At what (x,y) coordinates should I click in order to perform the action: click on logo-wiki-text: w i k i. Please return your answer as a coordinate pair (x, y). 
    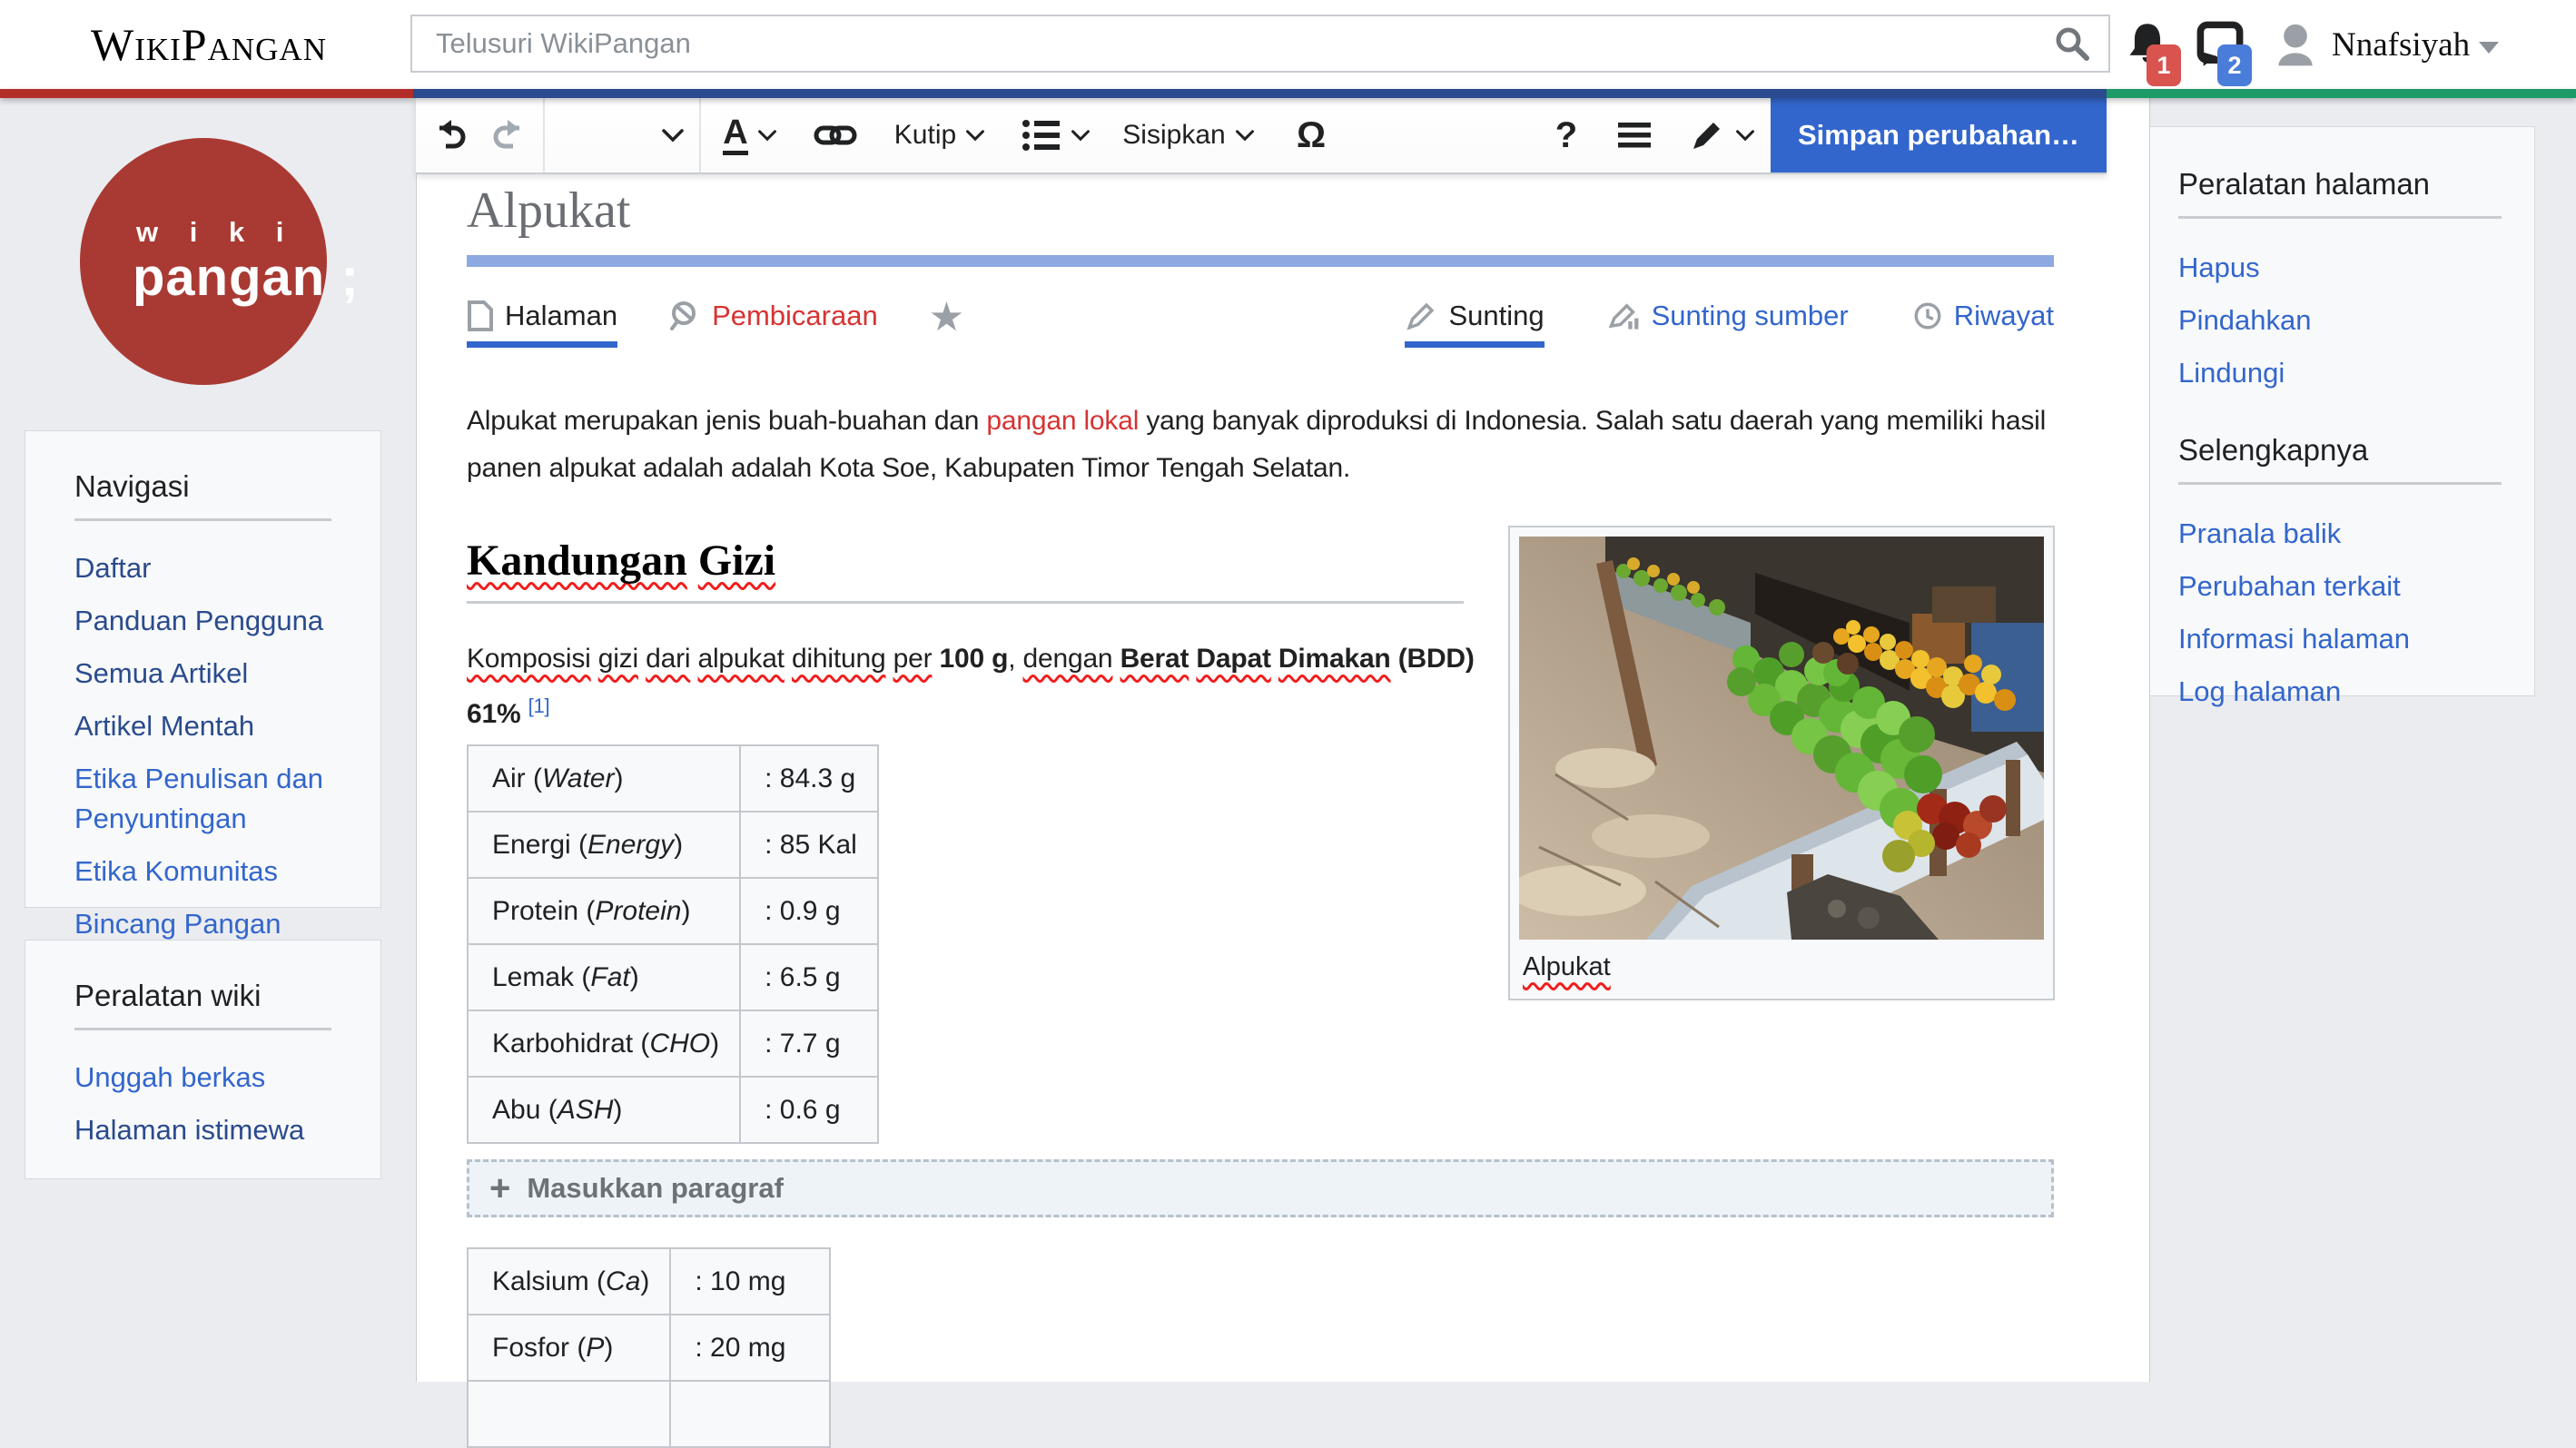
    Looking at the image, I should click on (216, 232).